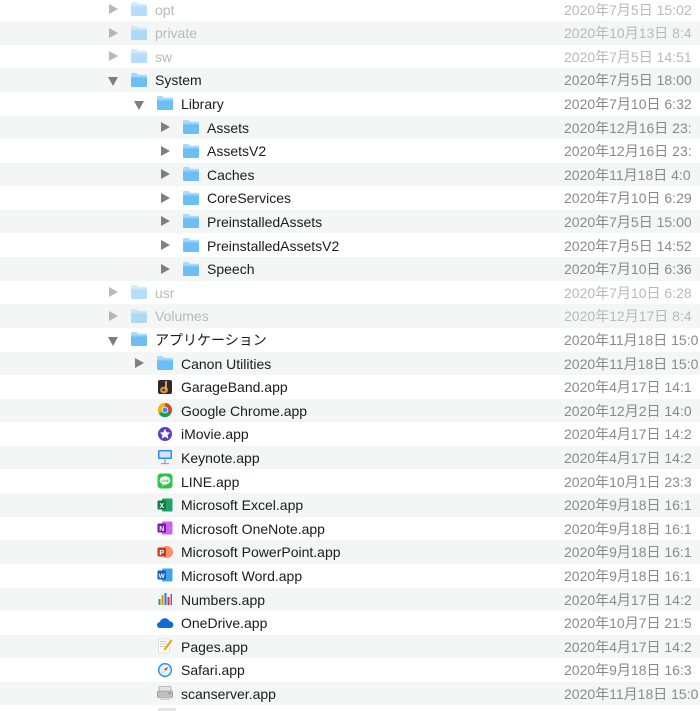 The image size is (700, 711). Describe the element at coordinates (350, 646) in the screenshot. I see `file-row: Pages.app 2020年4月17日 14:2` at that location.